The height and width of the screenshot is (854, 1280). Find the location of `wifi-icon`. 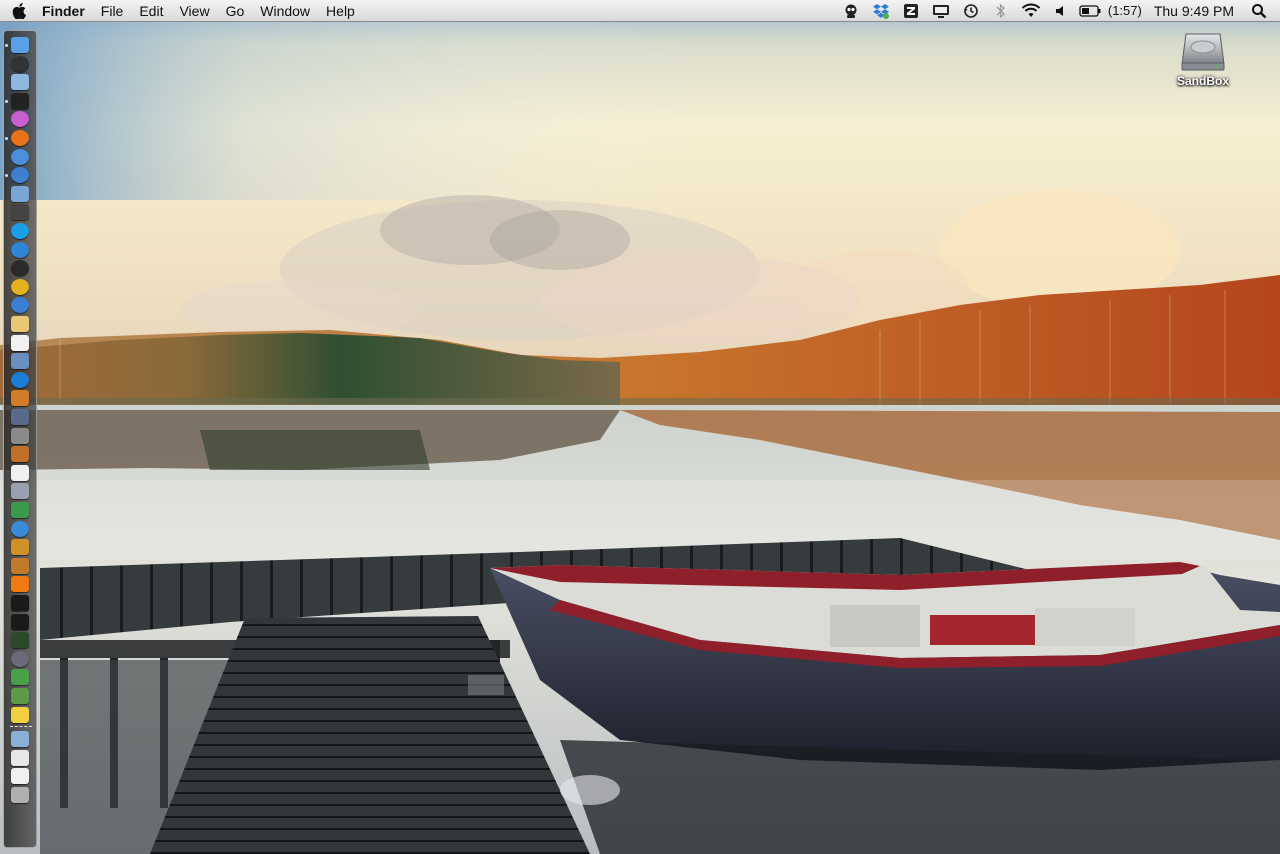

wifi-icon is located at coordinates (1031, 11).